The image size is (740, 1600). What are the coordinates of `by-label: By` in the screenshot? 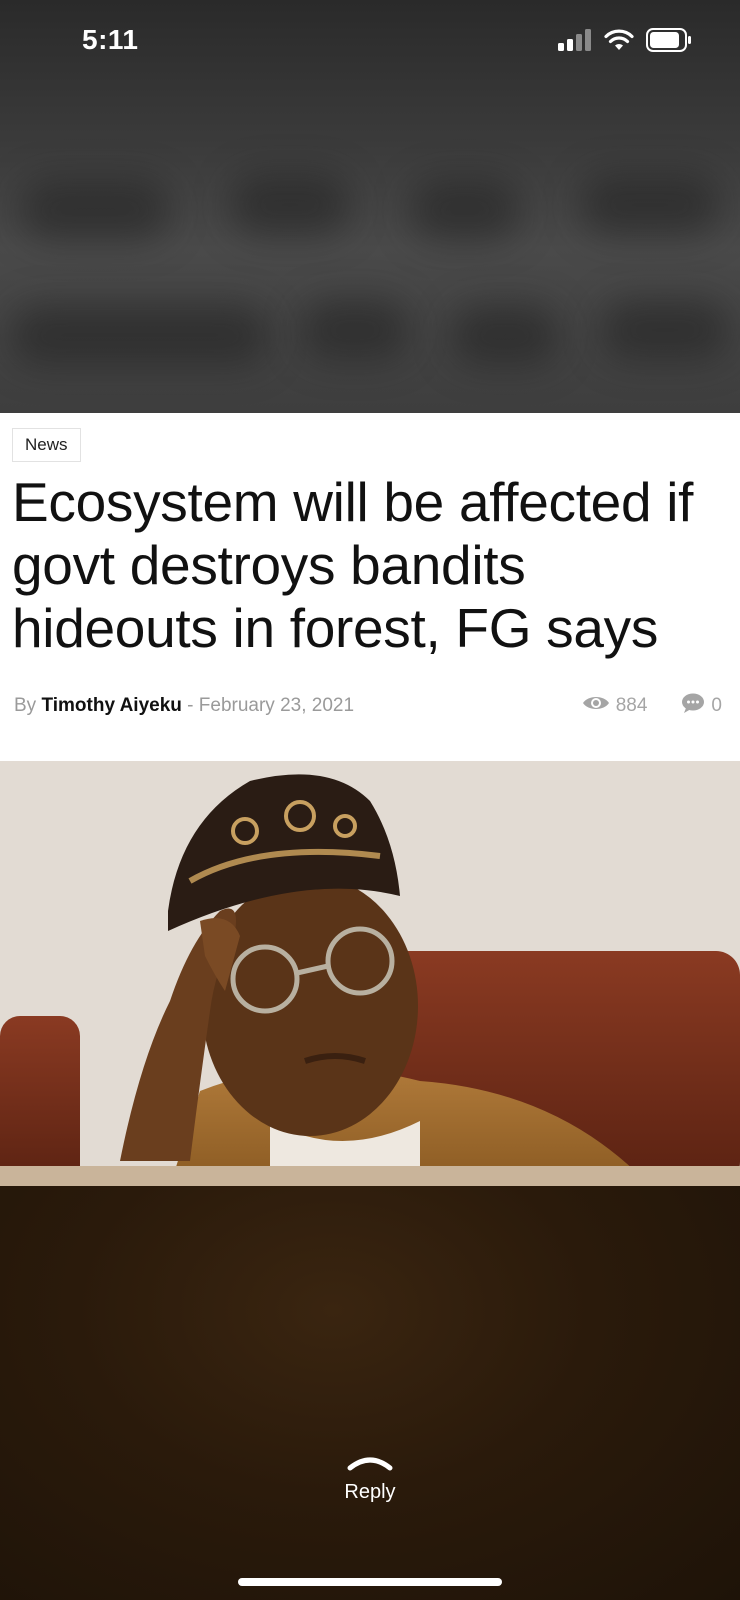 It's located at (25, 705).